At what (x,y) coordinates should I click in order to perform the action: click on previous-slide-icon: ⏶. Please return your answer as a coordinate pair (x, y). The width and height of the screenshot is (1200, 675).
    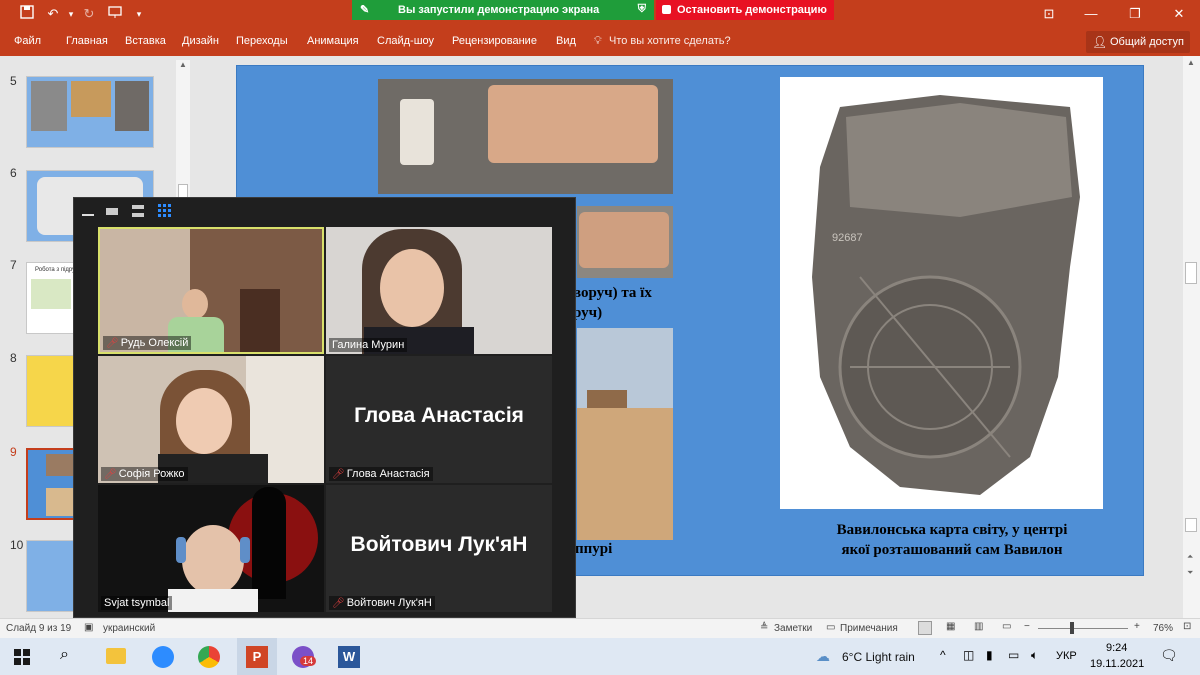
    Looking at the image, I should click on (1190, 557).